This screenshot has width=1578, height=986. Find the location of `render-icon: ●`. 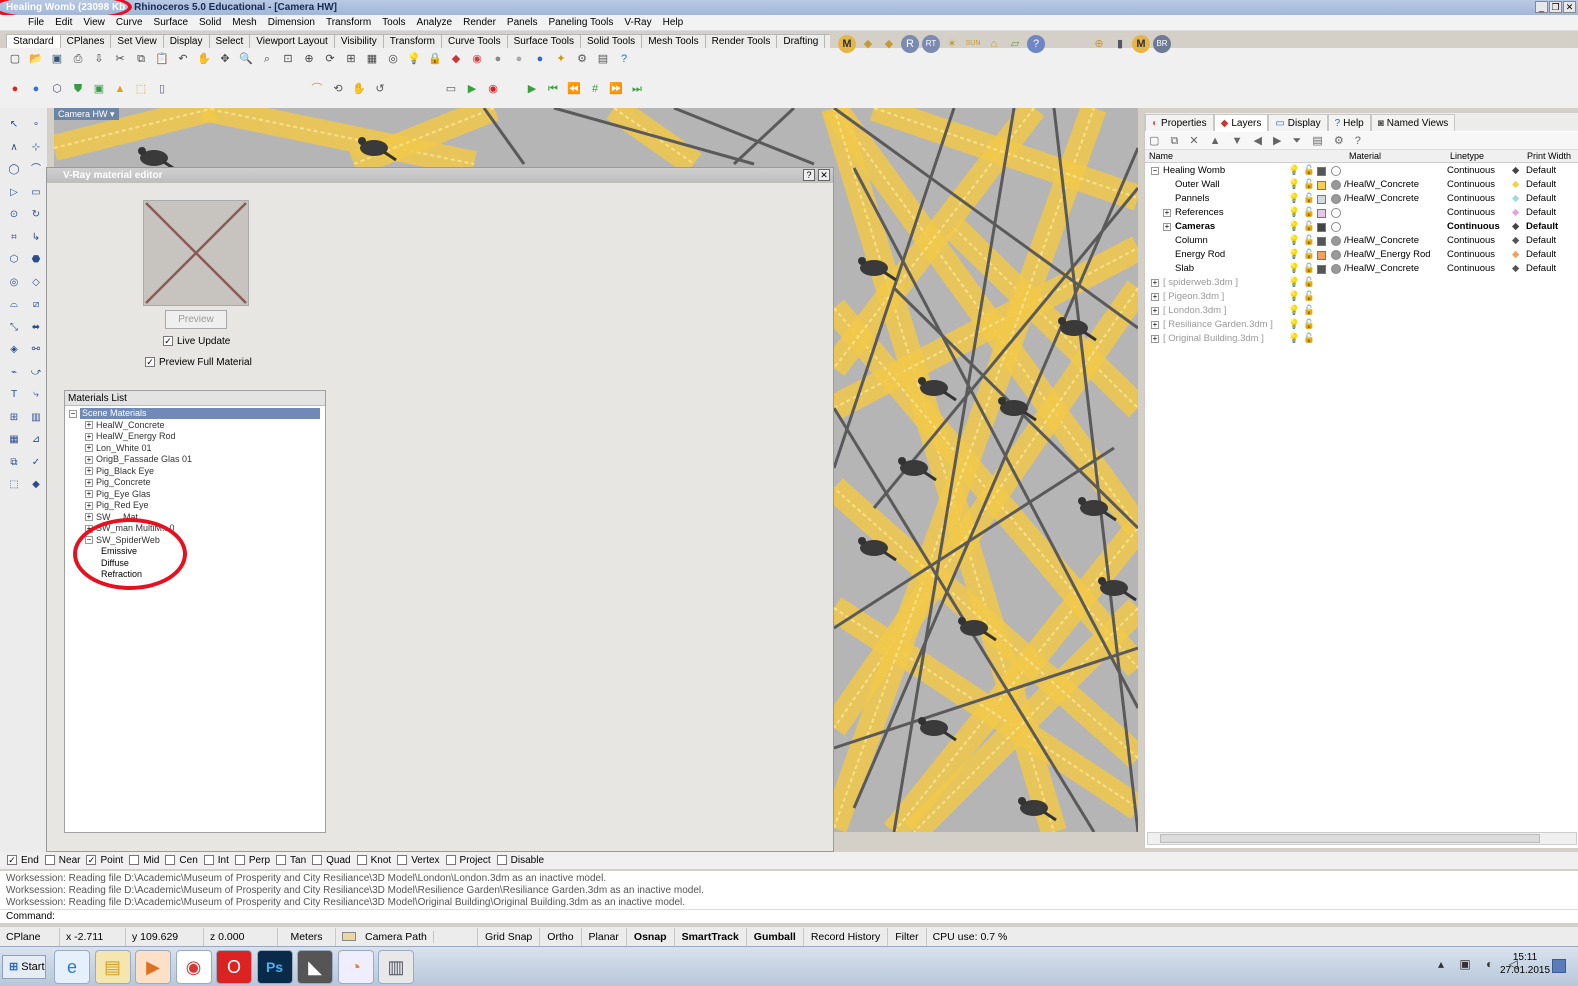

render-icon: ● is located at coordinates (540, 59).